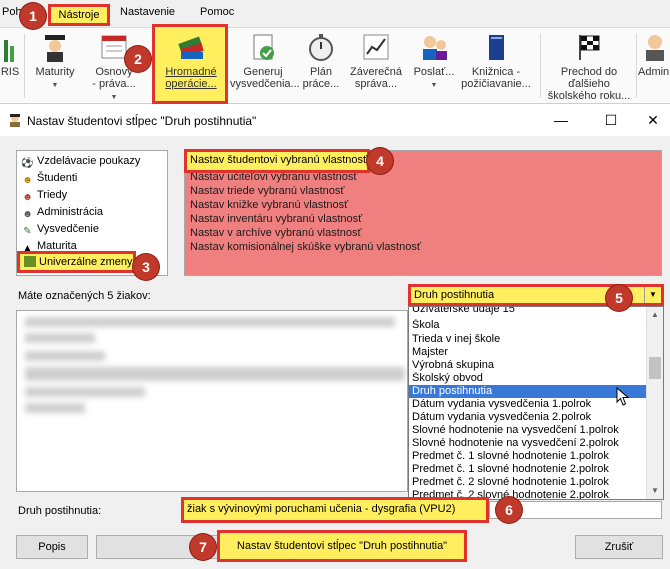 This screenshot has width=670, height=569. I want to click on dropdown-option: Dátum vydania vysvedčenia 1.polrok, so click(528, 404).